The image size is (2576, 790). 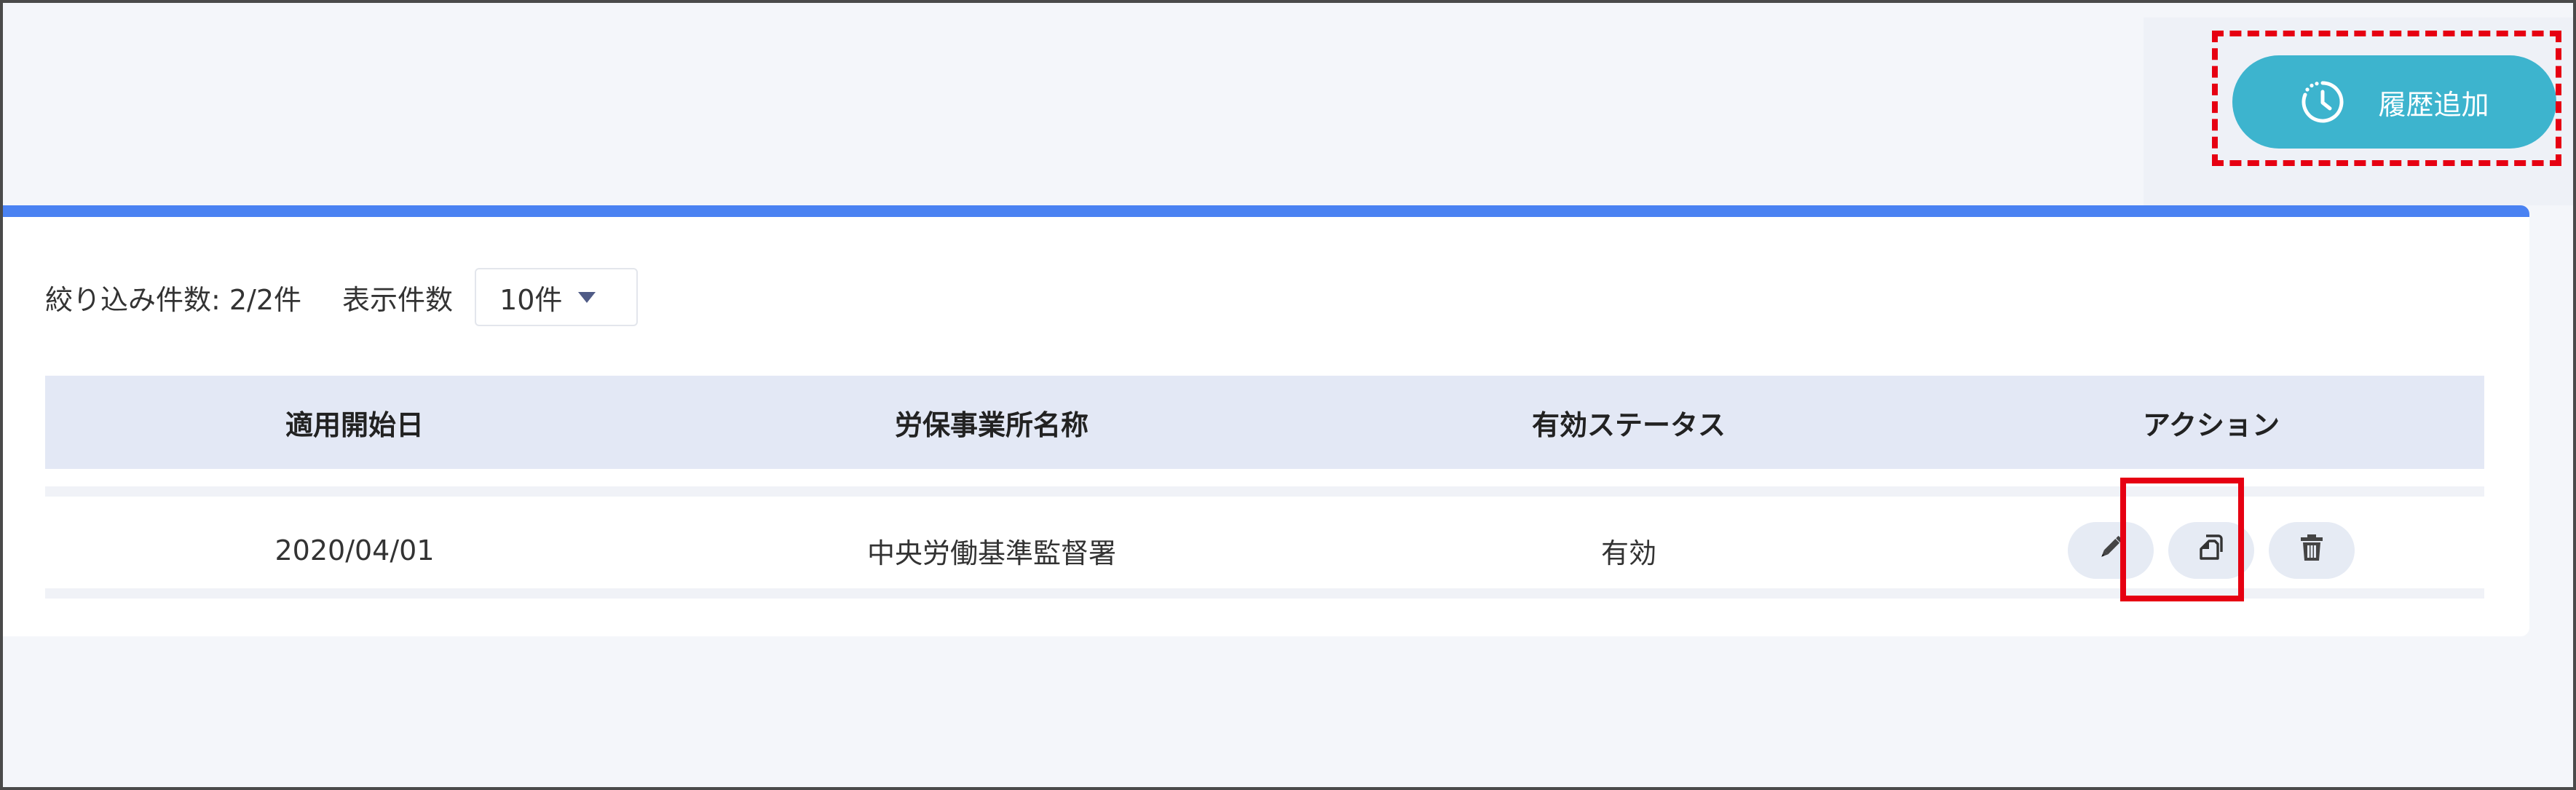 I want to click on delete-button, so click(x=2312, y=550).